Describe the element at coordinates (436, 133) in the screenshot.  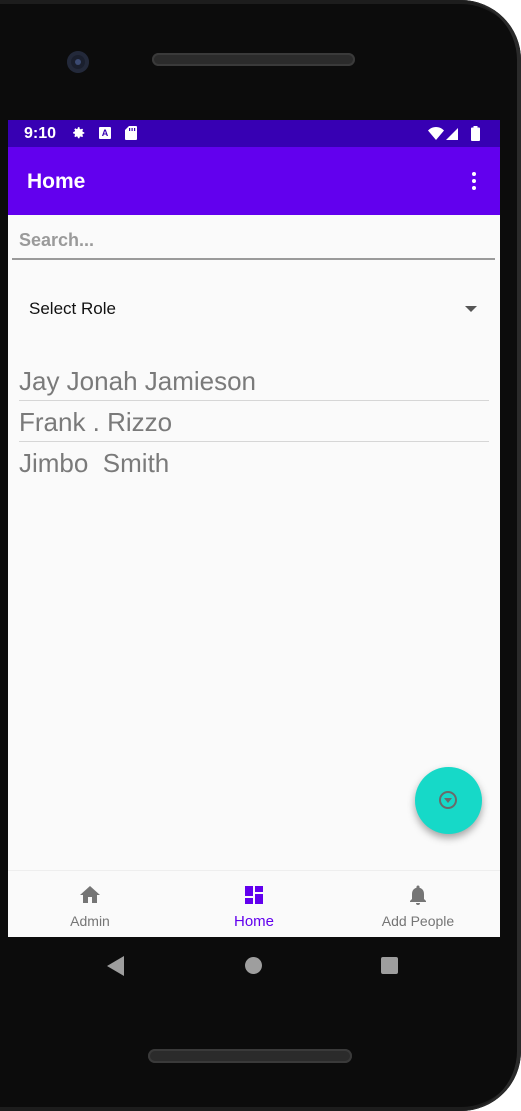
I see `wifi-icon` at that location.